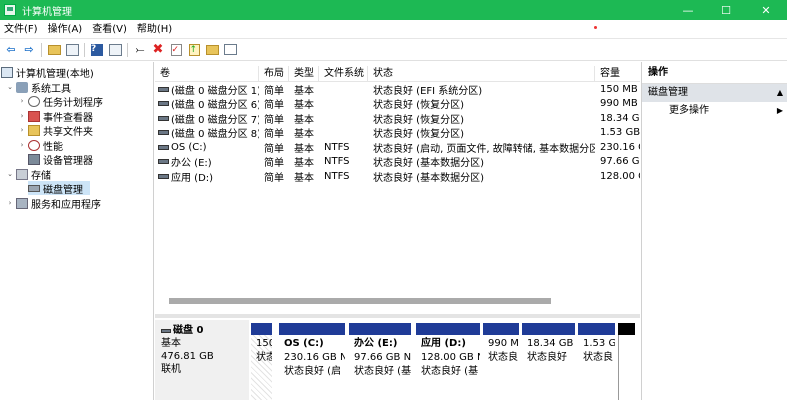 This screenshot has width=787, height=400. I want to click on partition-title: 应用 (D:), so click(443, 343).